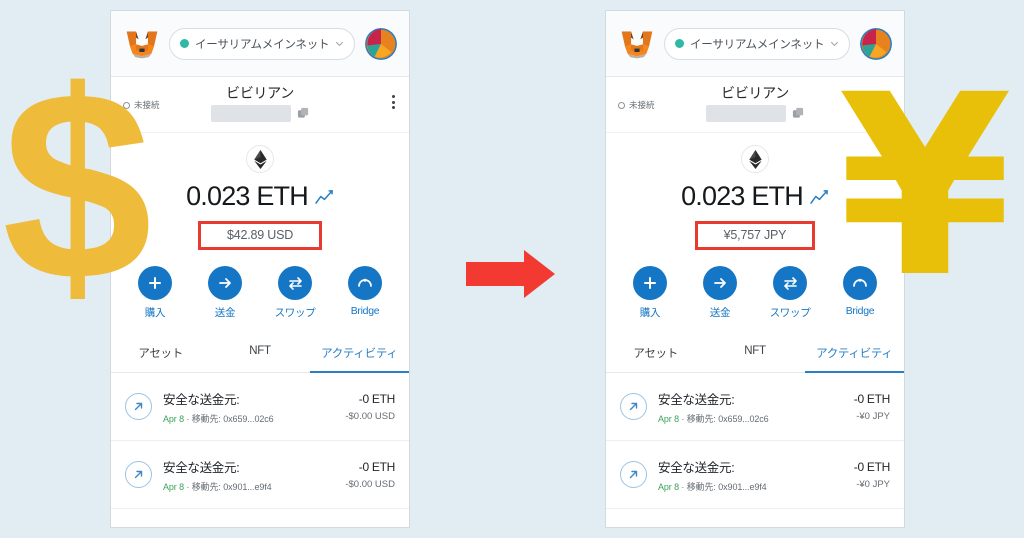 The width and height of the screenshot is (1024, 538). Describe the element at coordinates (260, 294) in the screenshot. I see `action-buttons: 購入 送金 スワップ Bridge` at that location.